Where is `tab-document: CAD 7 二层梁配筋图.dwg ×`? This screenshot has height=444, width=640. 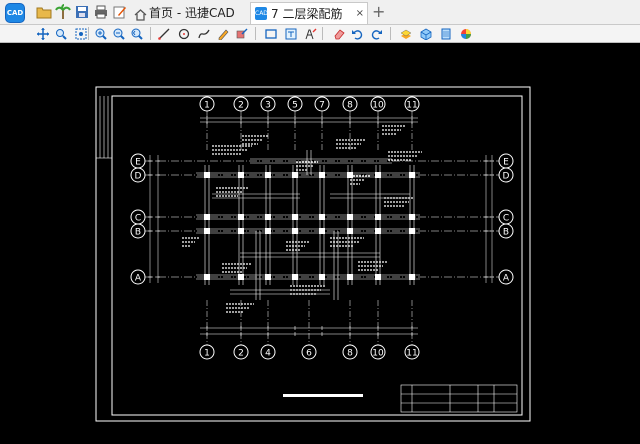 tab-document: CAD 7 二层梁配筋图.dwg × is located at coordinates (309, 22).